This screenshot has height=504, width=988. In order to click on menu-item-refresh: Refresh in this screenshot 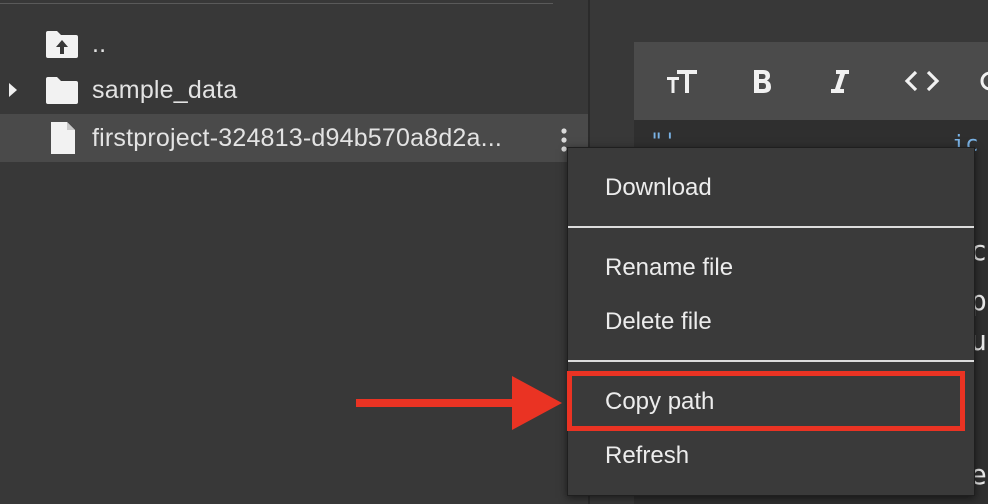, I will do `click(771, 456)`.